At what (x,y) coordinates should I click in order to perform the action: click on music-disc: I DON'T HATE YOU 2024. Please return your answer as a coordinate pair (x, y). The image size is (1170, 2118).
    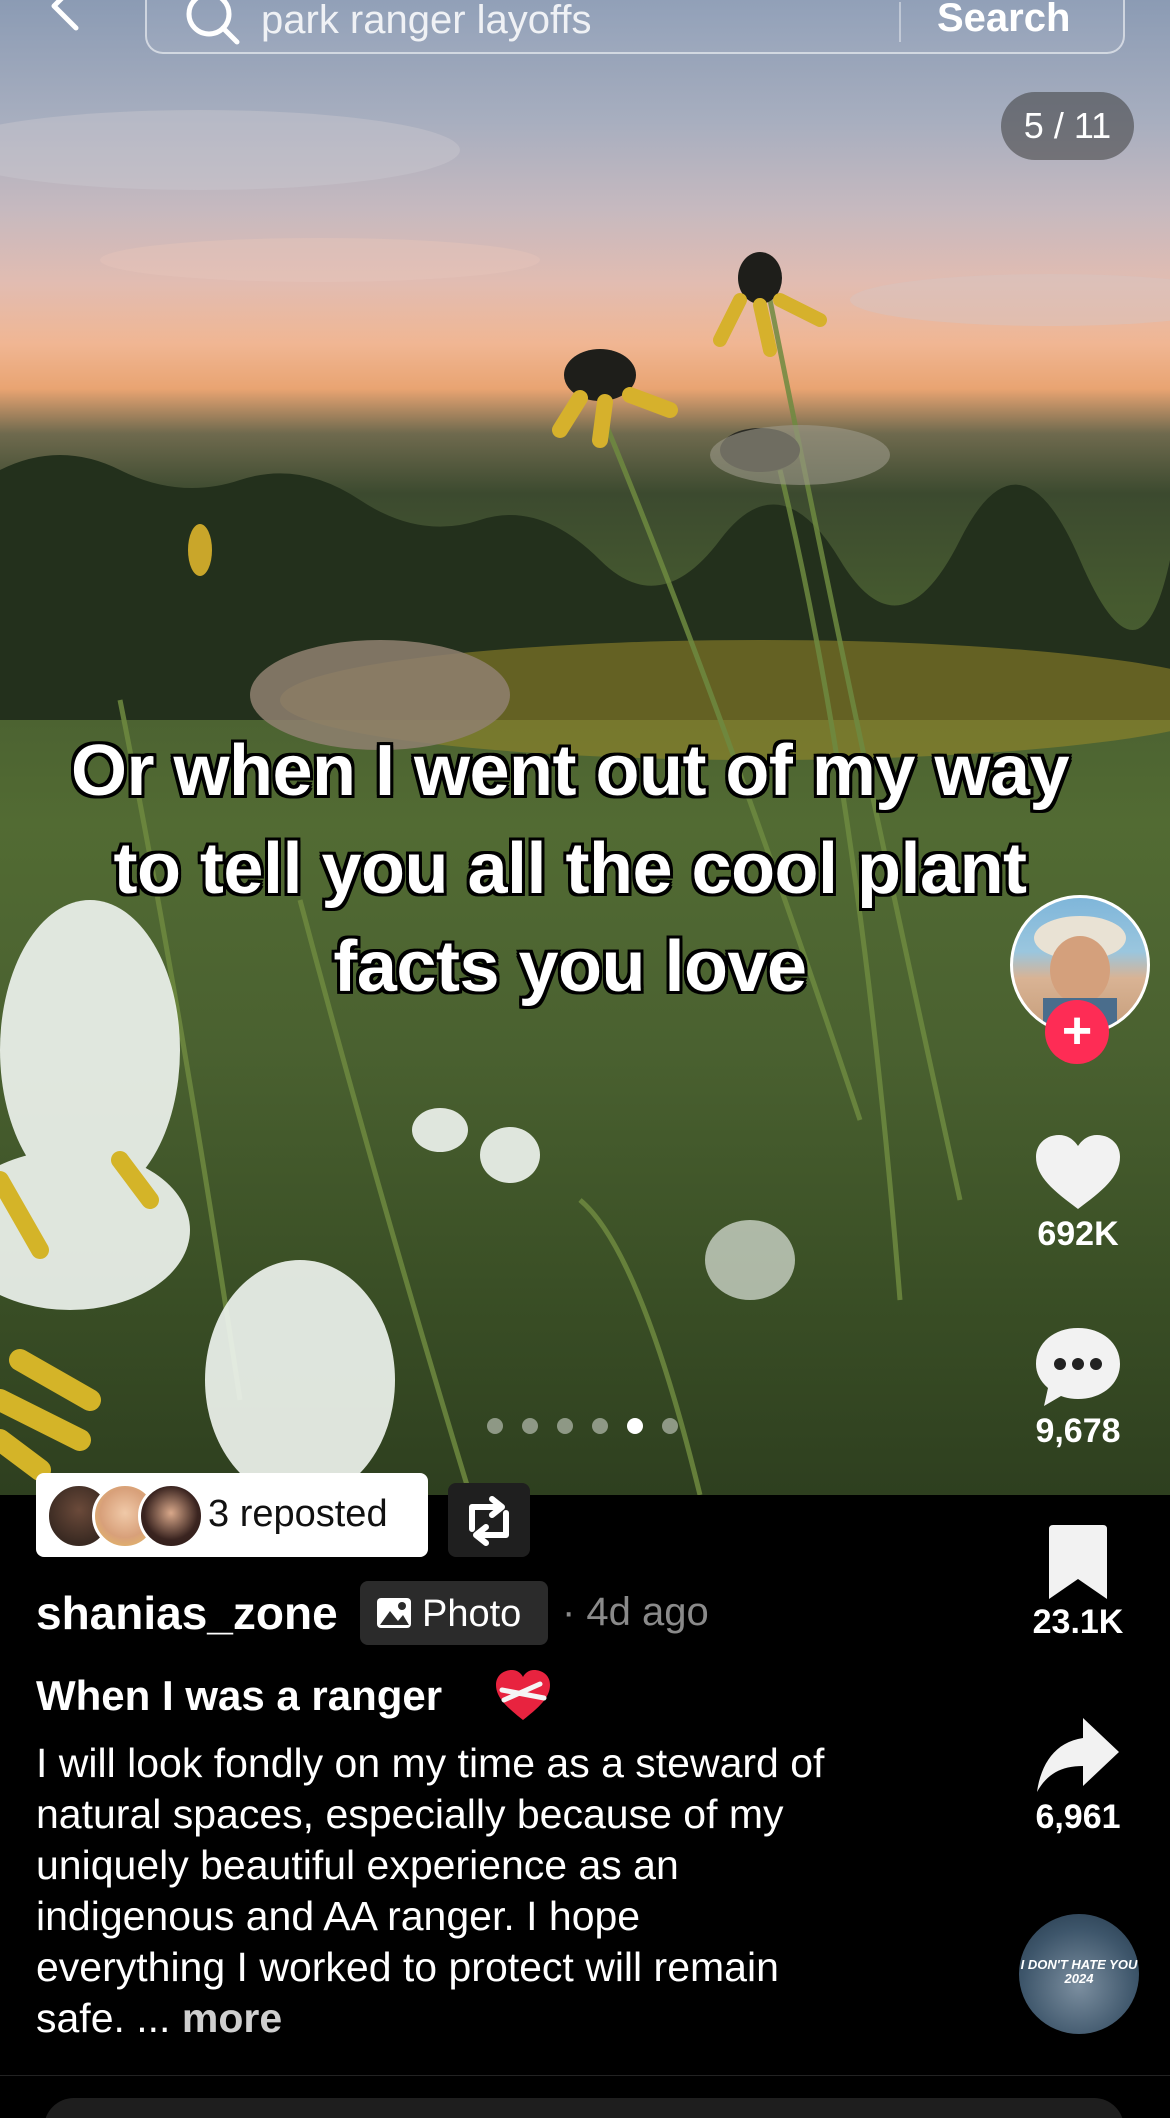
    Looking at the image, I should click on (1079, 1974).